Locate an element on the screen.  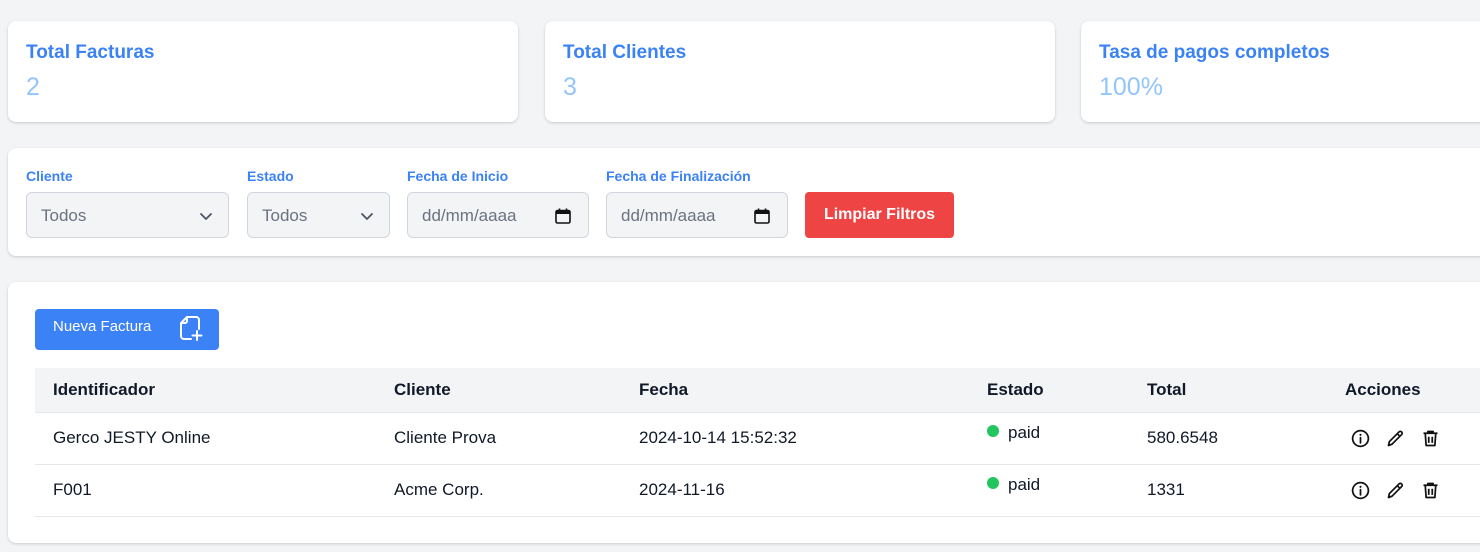
cell-client: Acme Corp. is located at coordinates (439, 489).